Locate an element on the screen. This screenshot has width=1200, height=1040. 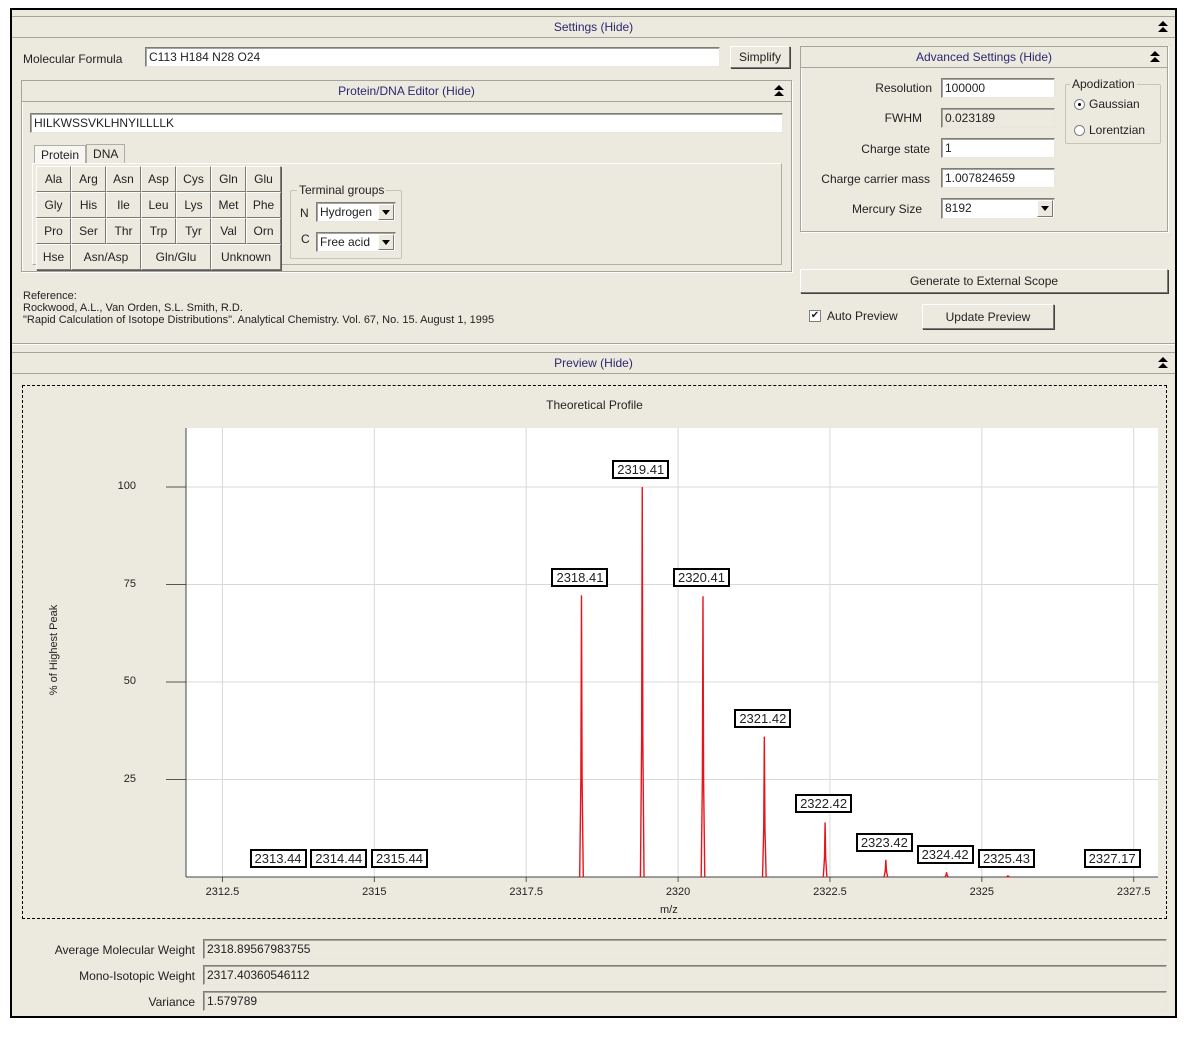
mono-weight-label: Mono-Isotopic Weight is located at coordinates (137, 976).